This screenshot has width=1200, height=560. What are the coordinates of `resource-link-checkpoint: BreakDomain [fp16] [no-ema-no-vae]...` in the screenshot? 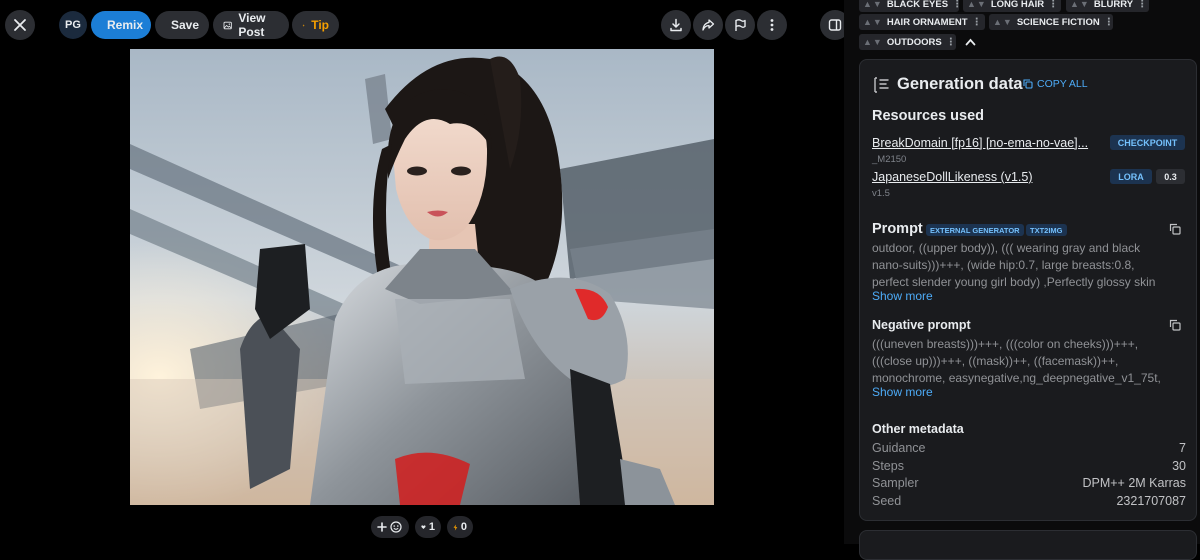 It's located at (983, 143).